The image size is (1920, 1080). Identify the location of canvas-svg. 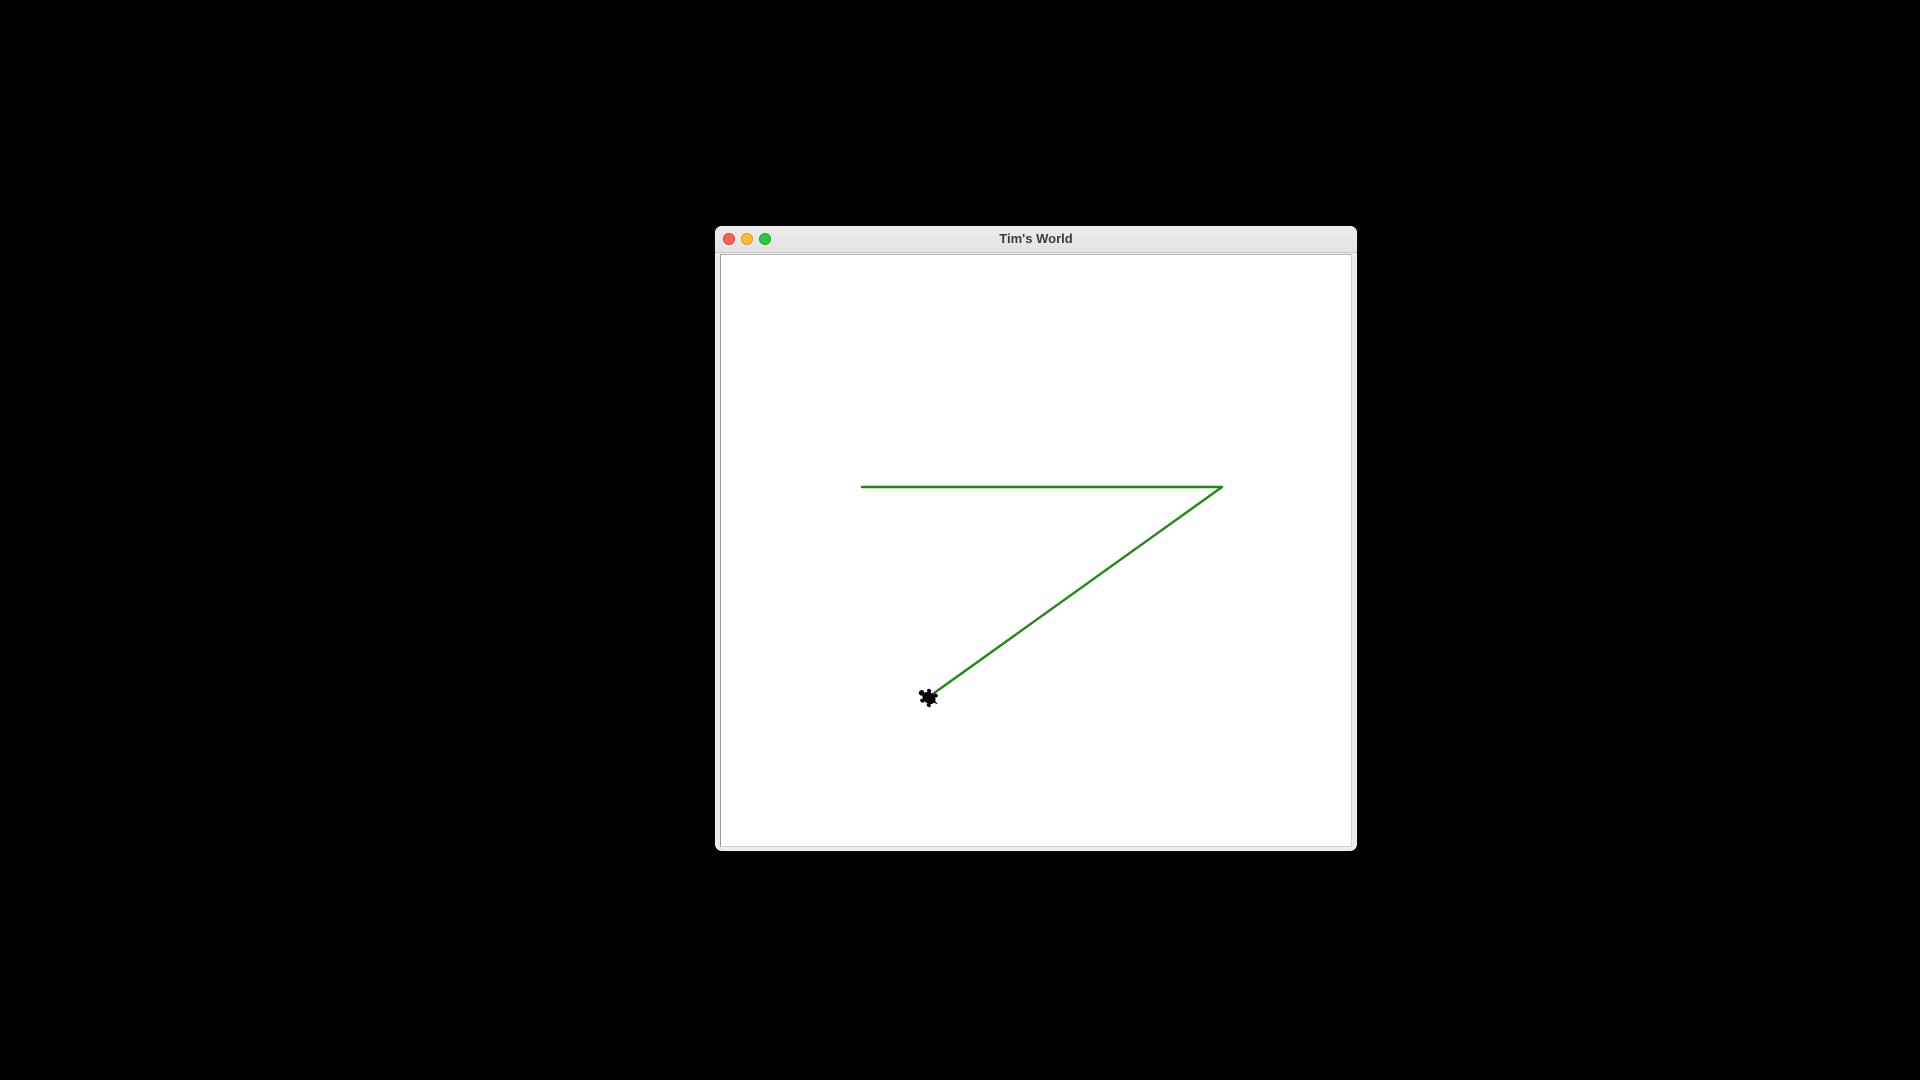
(1042, 596).